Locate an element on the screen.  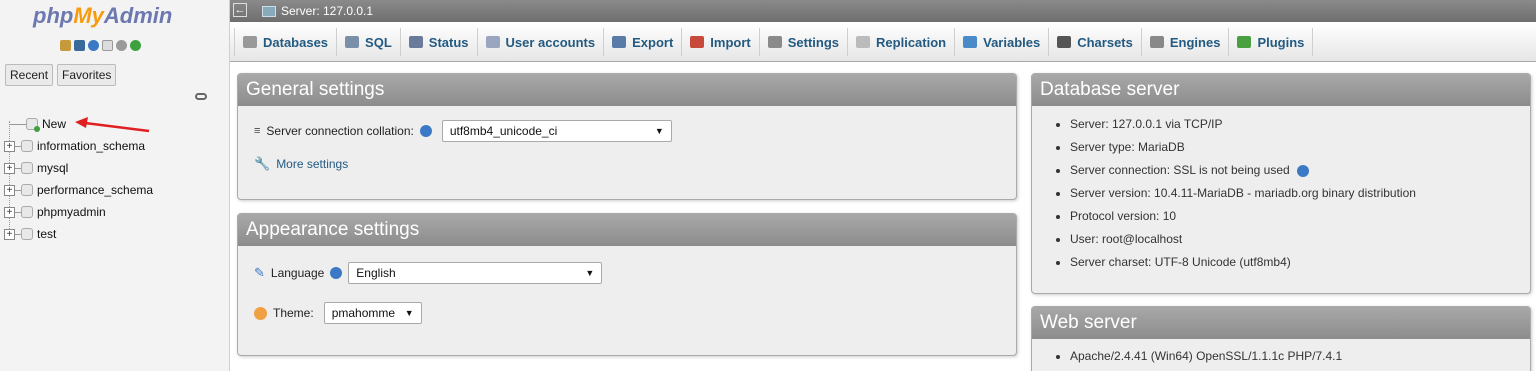
tree-line is located at coordinates (18, 124).